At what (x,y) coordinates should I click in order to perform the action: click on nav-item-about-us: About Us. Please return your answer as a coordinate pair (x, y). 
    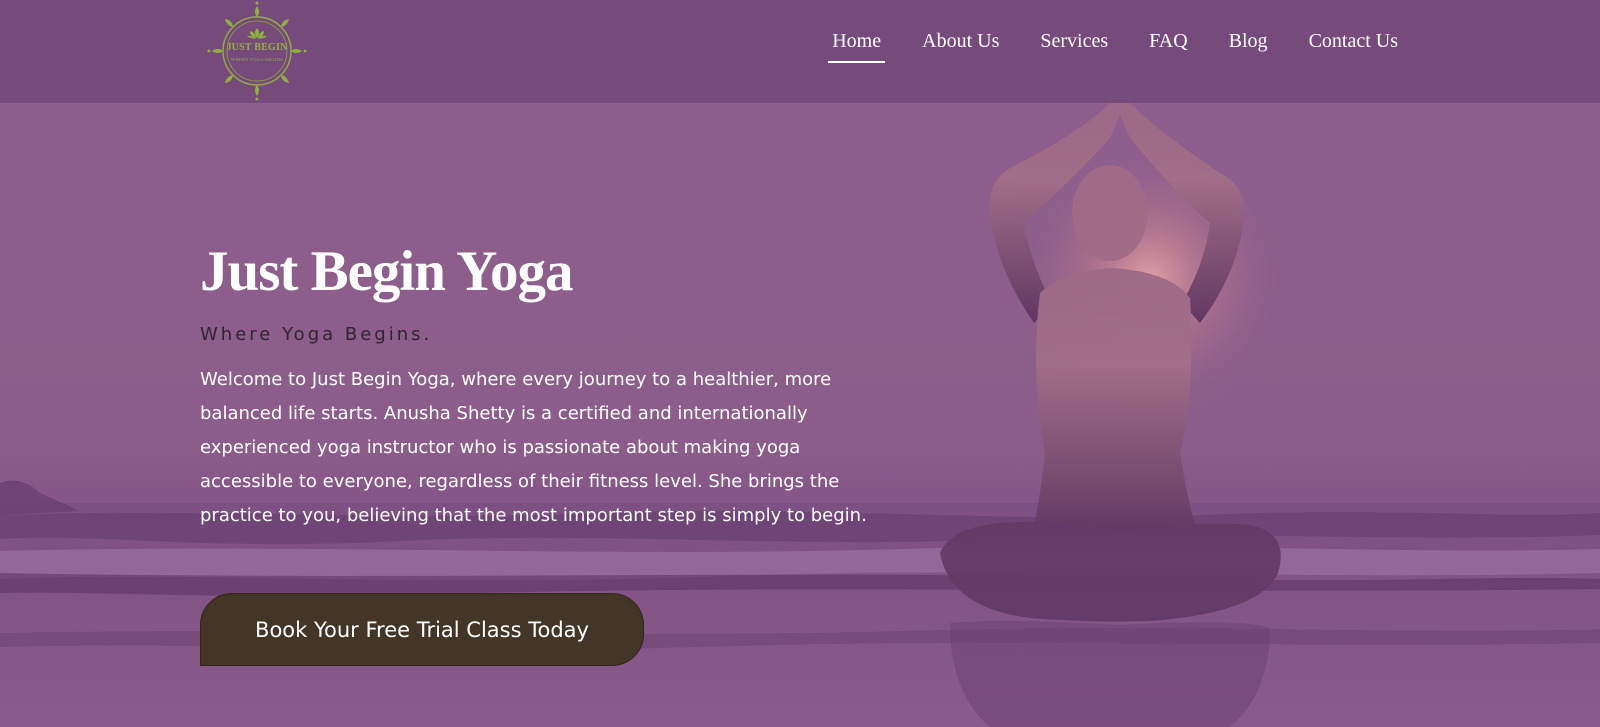
    Looking at the image, I should click on (960, 46).